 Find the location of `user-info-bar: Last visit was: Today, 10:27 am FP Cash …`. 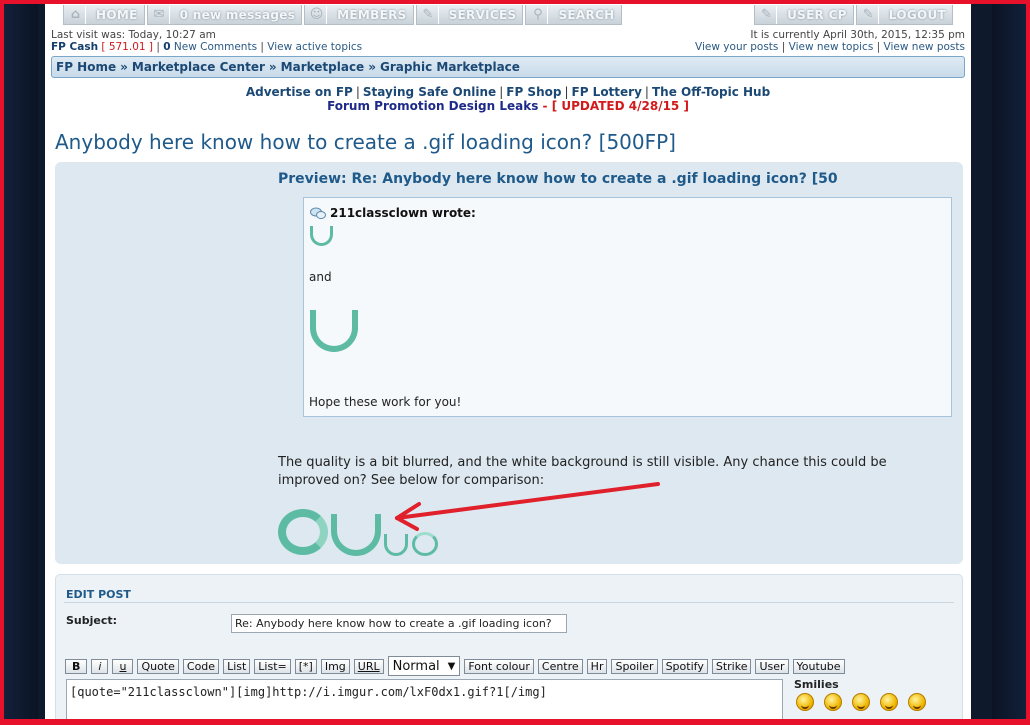

user-info-bar: Last visit was: Today, 10:27 am FP Cash … is located at coordinates (508, 39).